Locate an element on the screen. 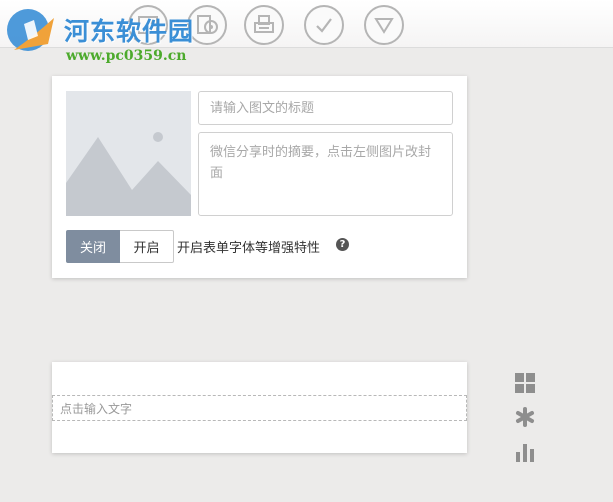 This screenshot has width=613, height=502. check-tool-button is located at coordinates (324, 25).